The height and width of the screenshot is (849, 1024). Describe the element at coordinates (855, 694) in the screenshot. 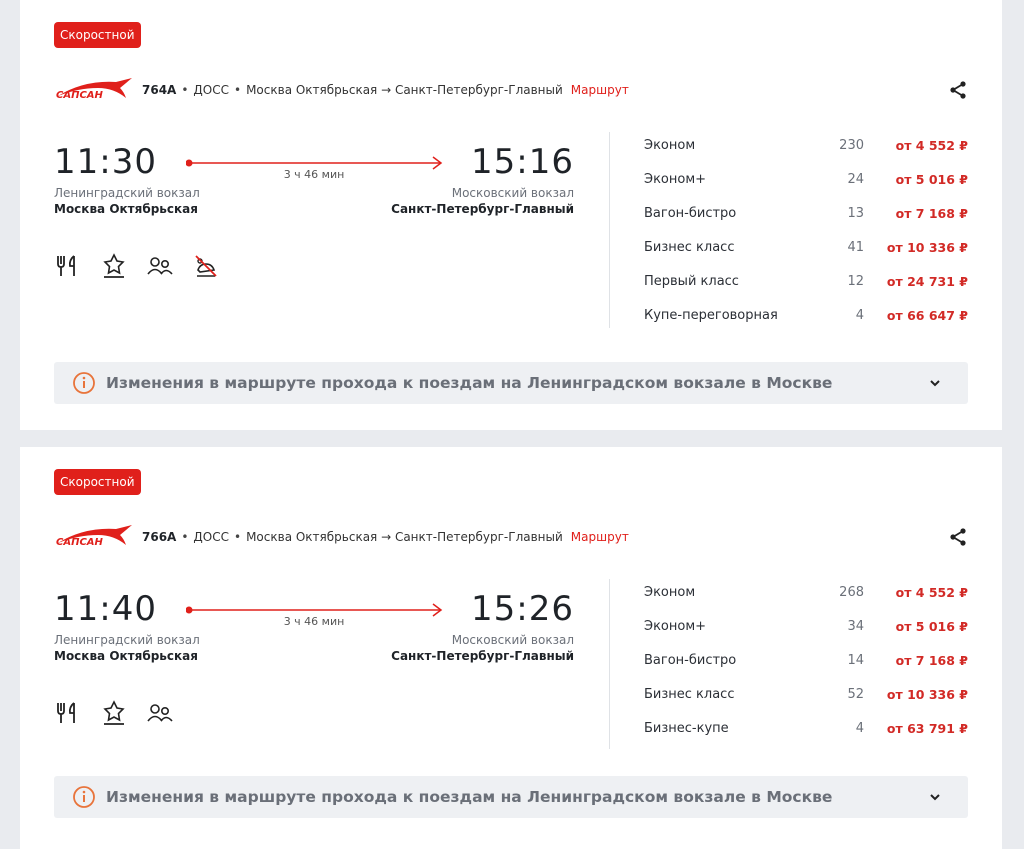

I see `class-seats: 52` at that location.